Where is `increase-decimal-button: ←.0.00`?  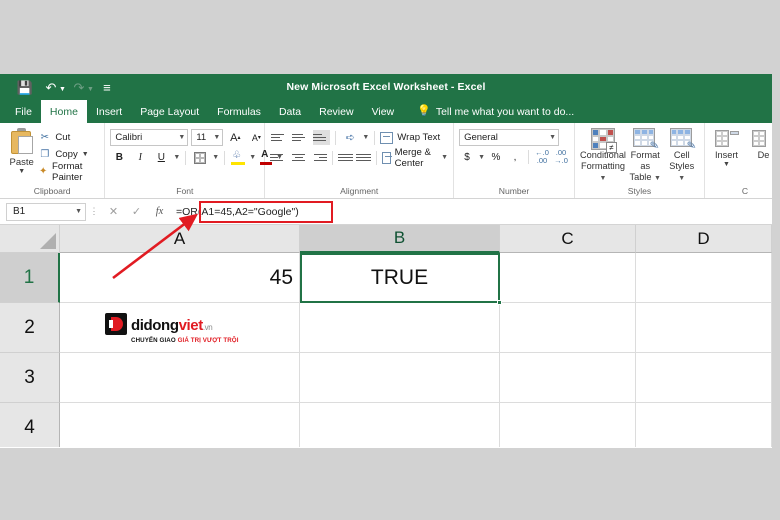 increase-decimal-button: ←.0.00 is located at coordinates (542, 157).